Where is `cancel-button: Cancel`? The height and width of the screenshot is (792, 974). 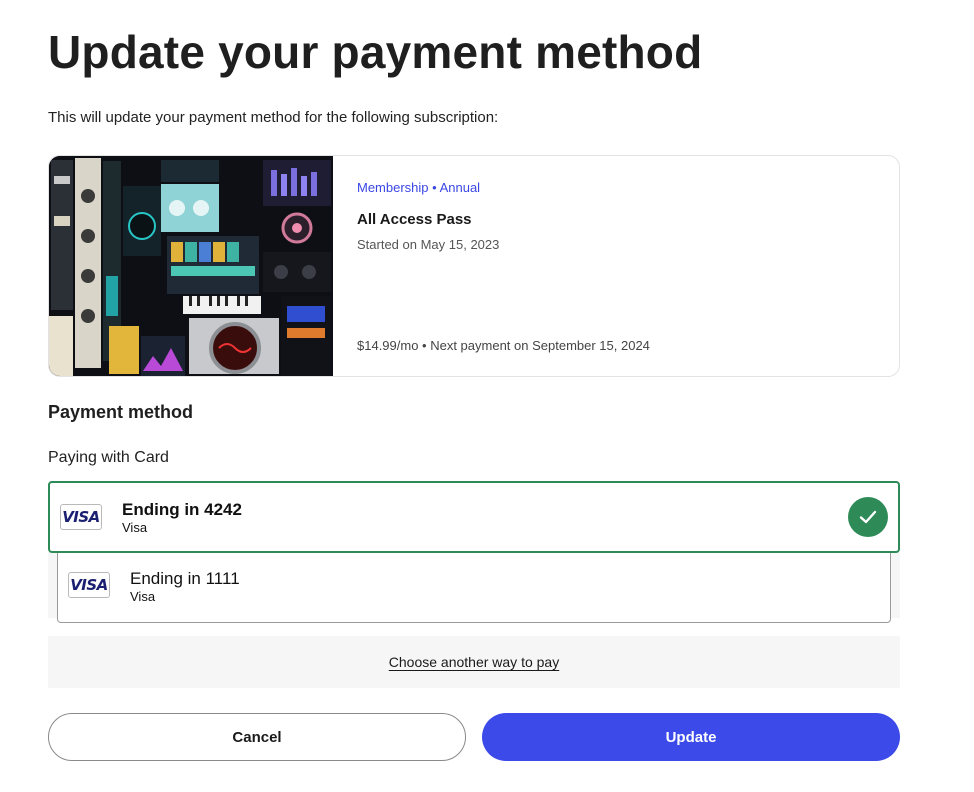
cancel-button: Cancel is located at coordinates (257, 737).